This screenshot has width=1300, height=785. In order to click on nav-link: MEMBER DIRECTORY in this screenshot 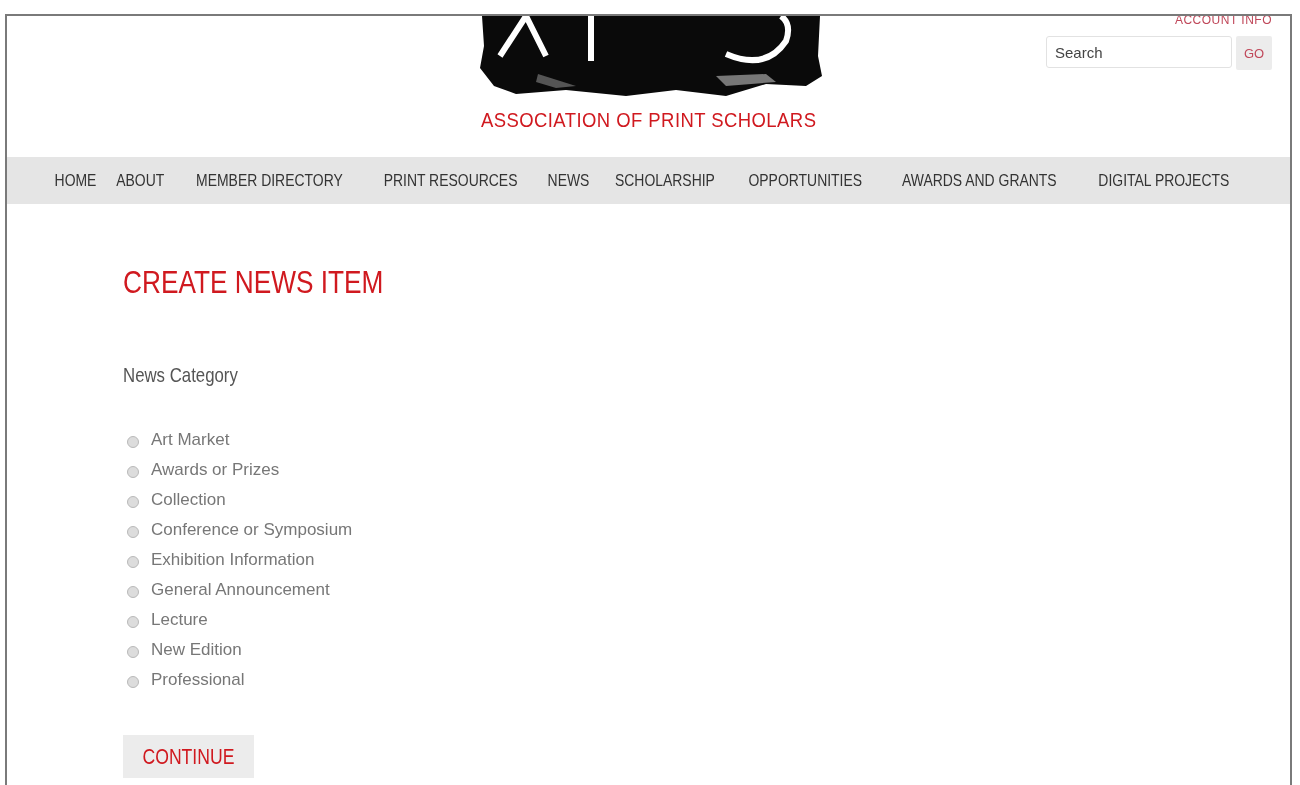, I will do `click(269, 180)`.